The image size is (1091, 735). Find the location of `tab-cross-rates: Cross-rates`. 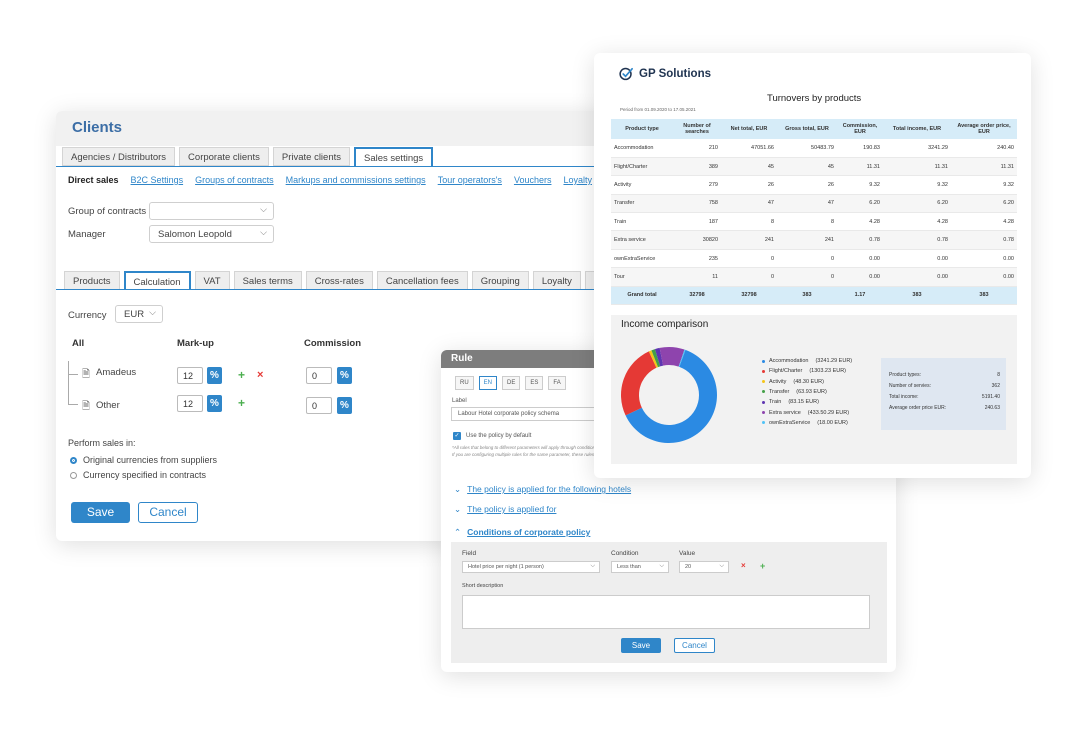

tab-cross-rates: Cross-rates is located at coordinates (339, 280).